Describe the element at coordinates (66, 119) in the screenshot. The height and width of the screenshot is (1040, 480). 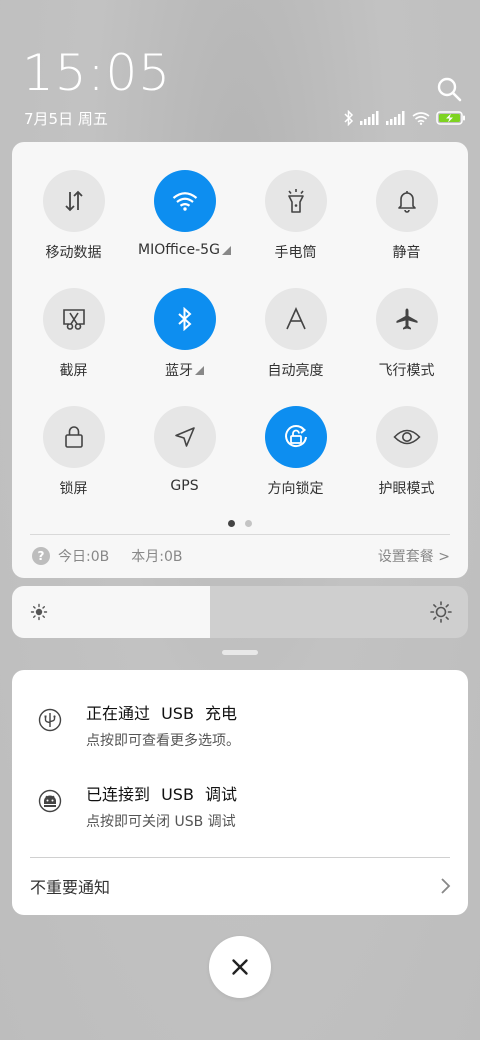
I see `date: 7月5日 周五` at that location.